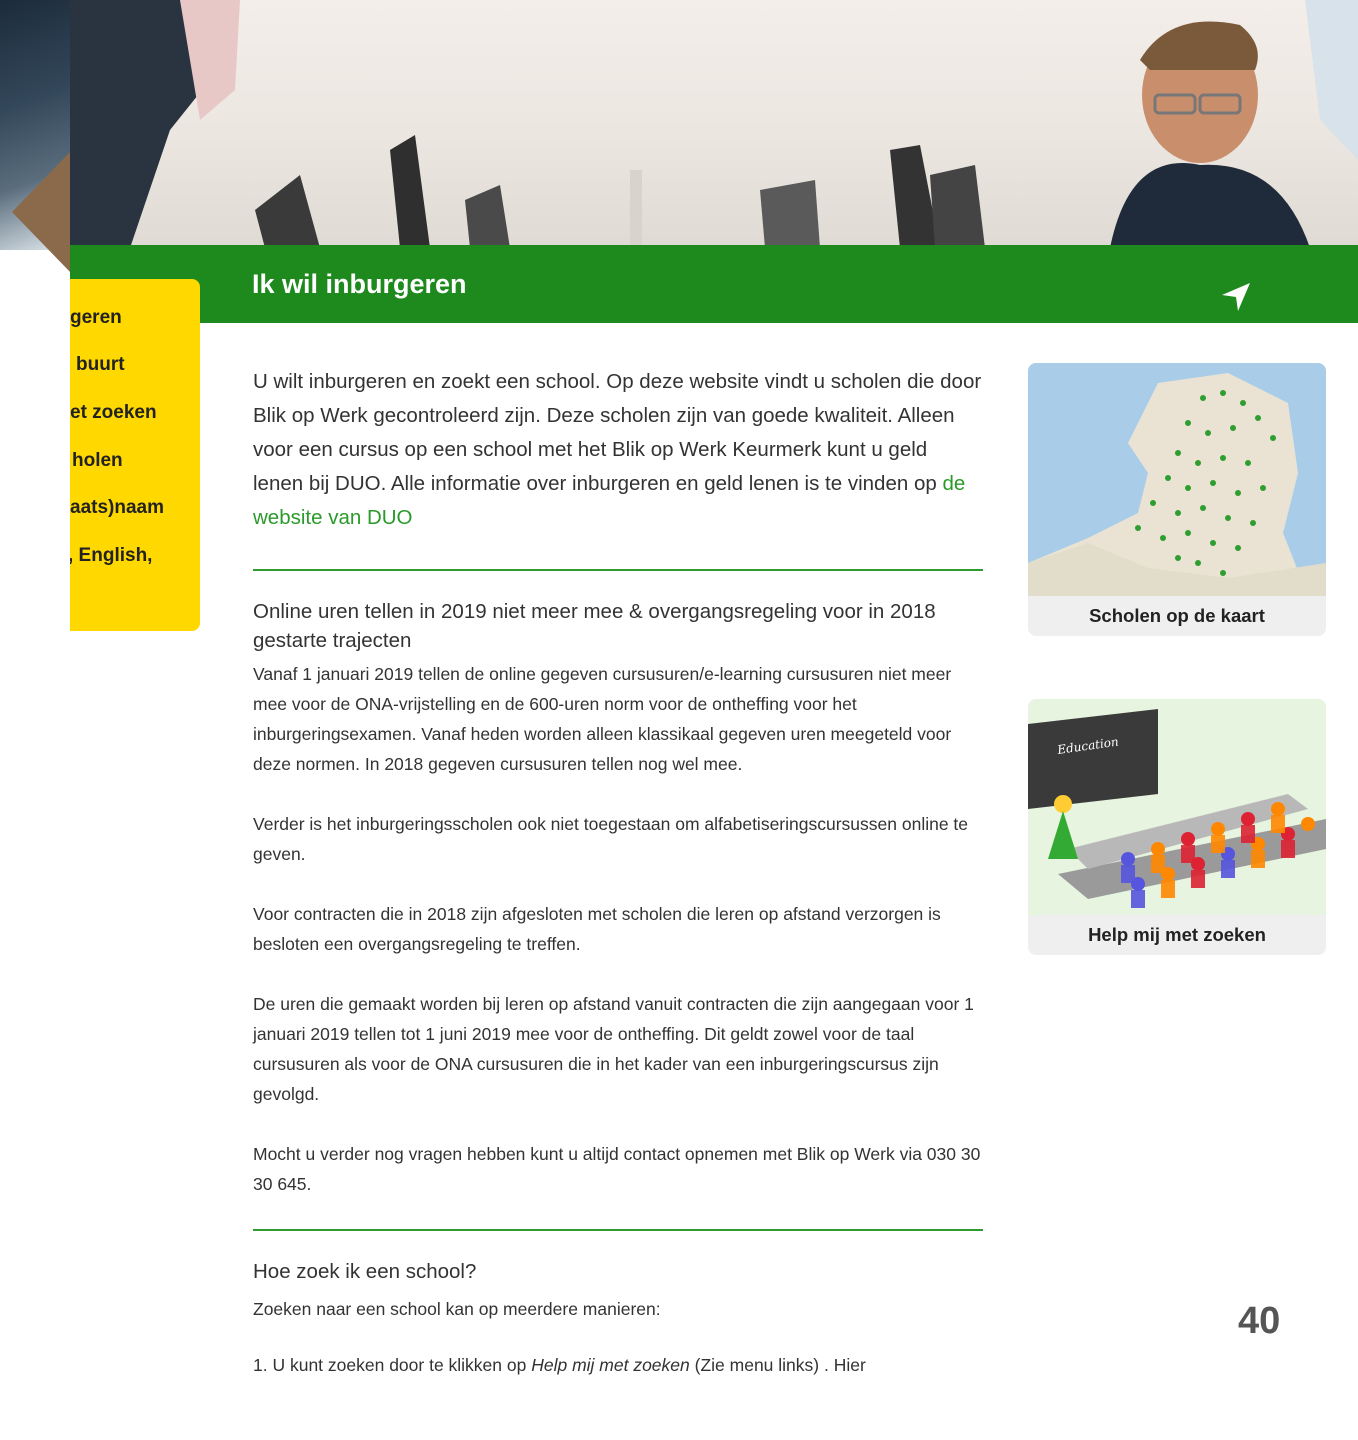 Image resolution: width=1358 pixels, height=1440 pixels. I want to click on side-menu-item-zoeken: et zoeken, so click(113, 413).